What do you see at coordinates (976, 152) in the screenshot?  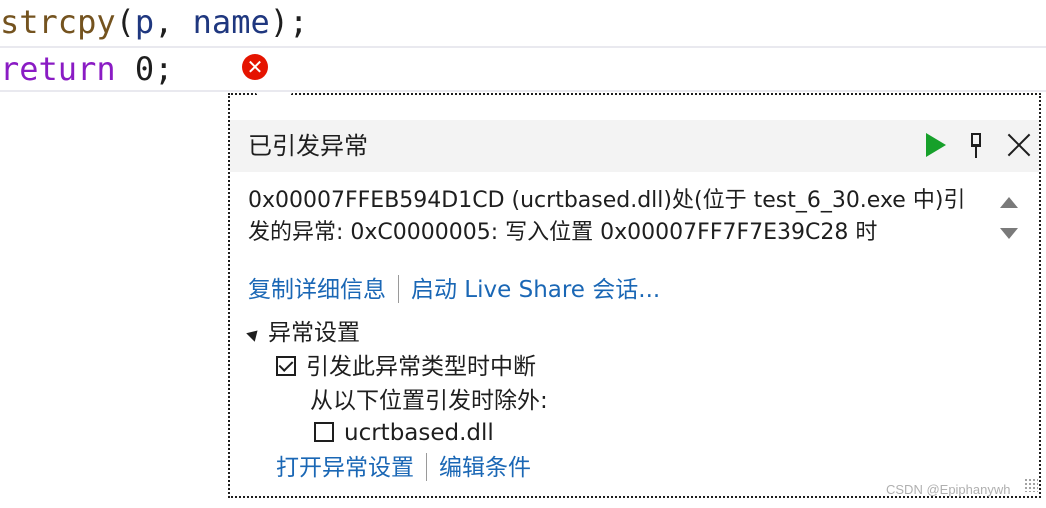 I see `pin-icon-stem` at bounding box center [976, 152].